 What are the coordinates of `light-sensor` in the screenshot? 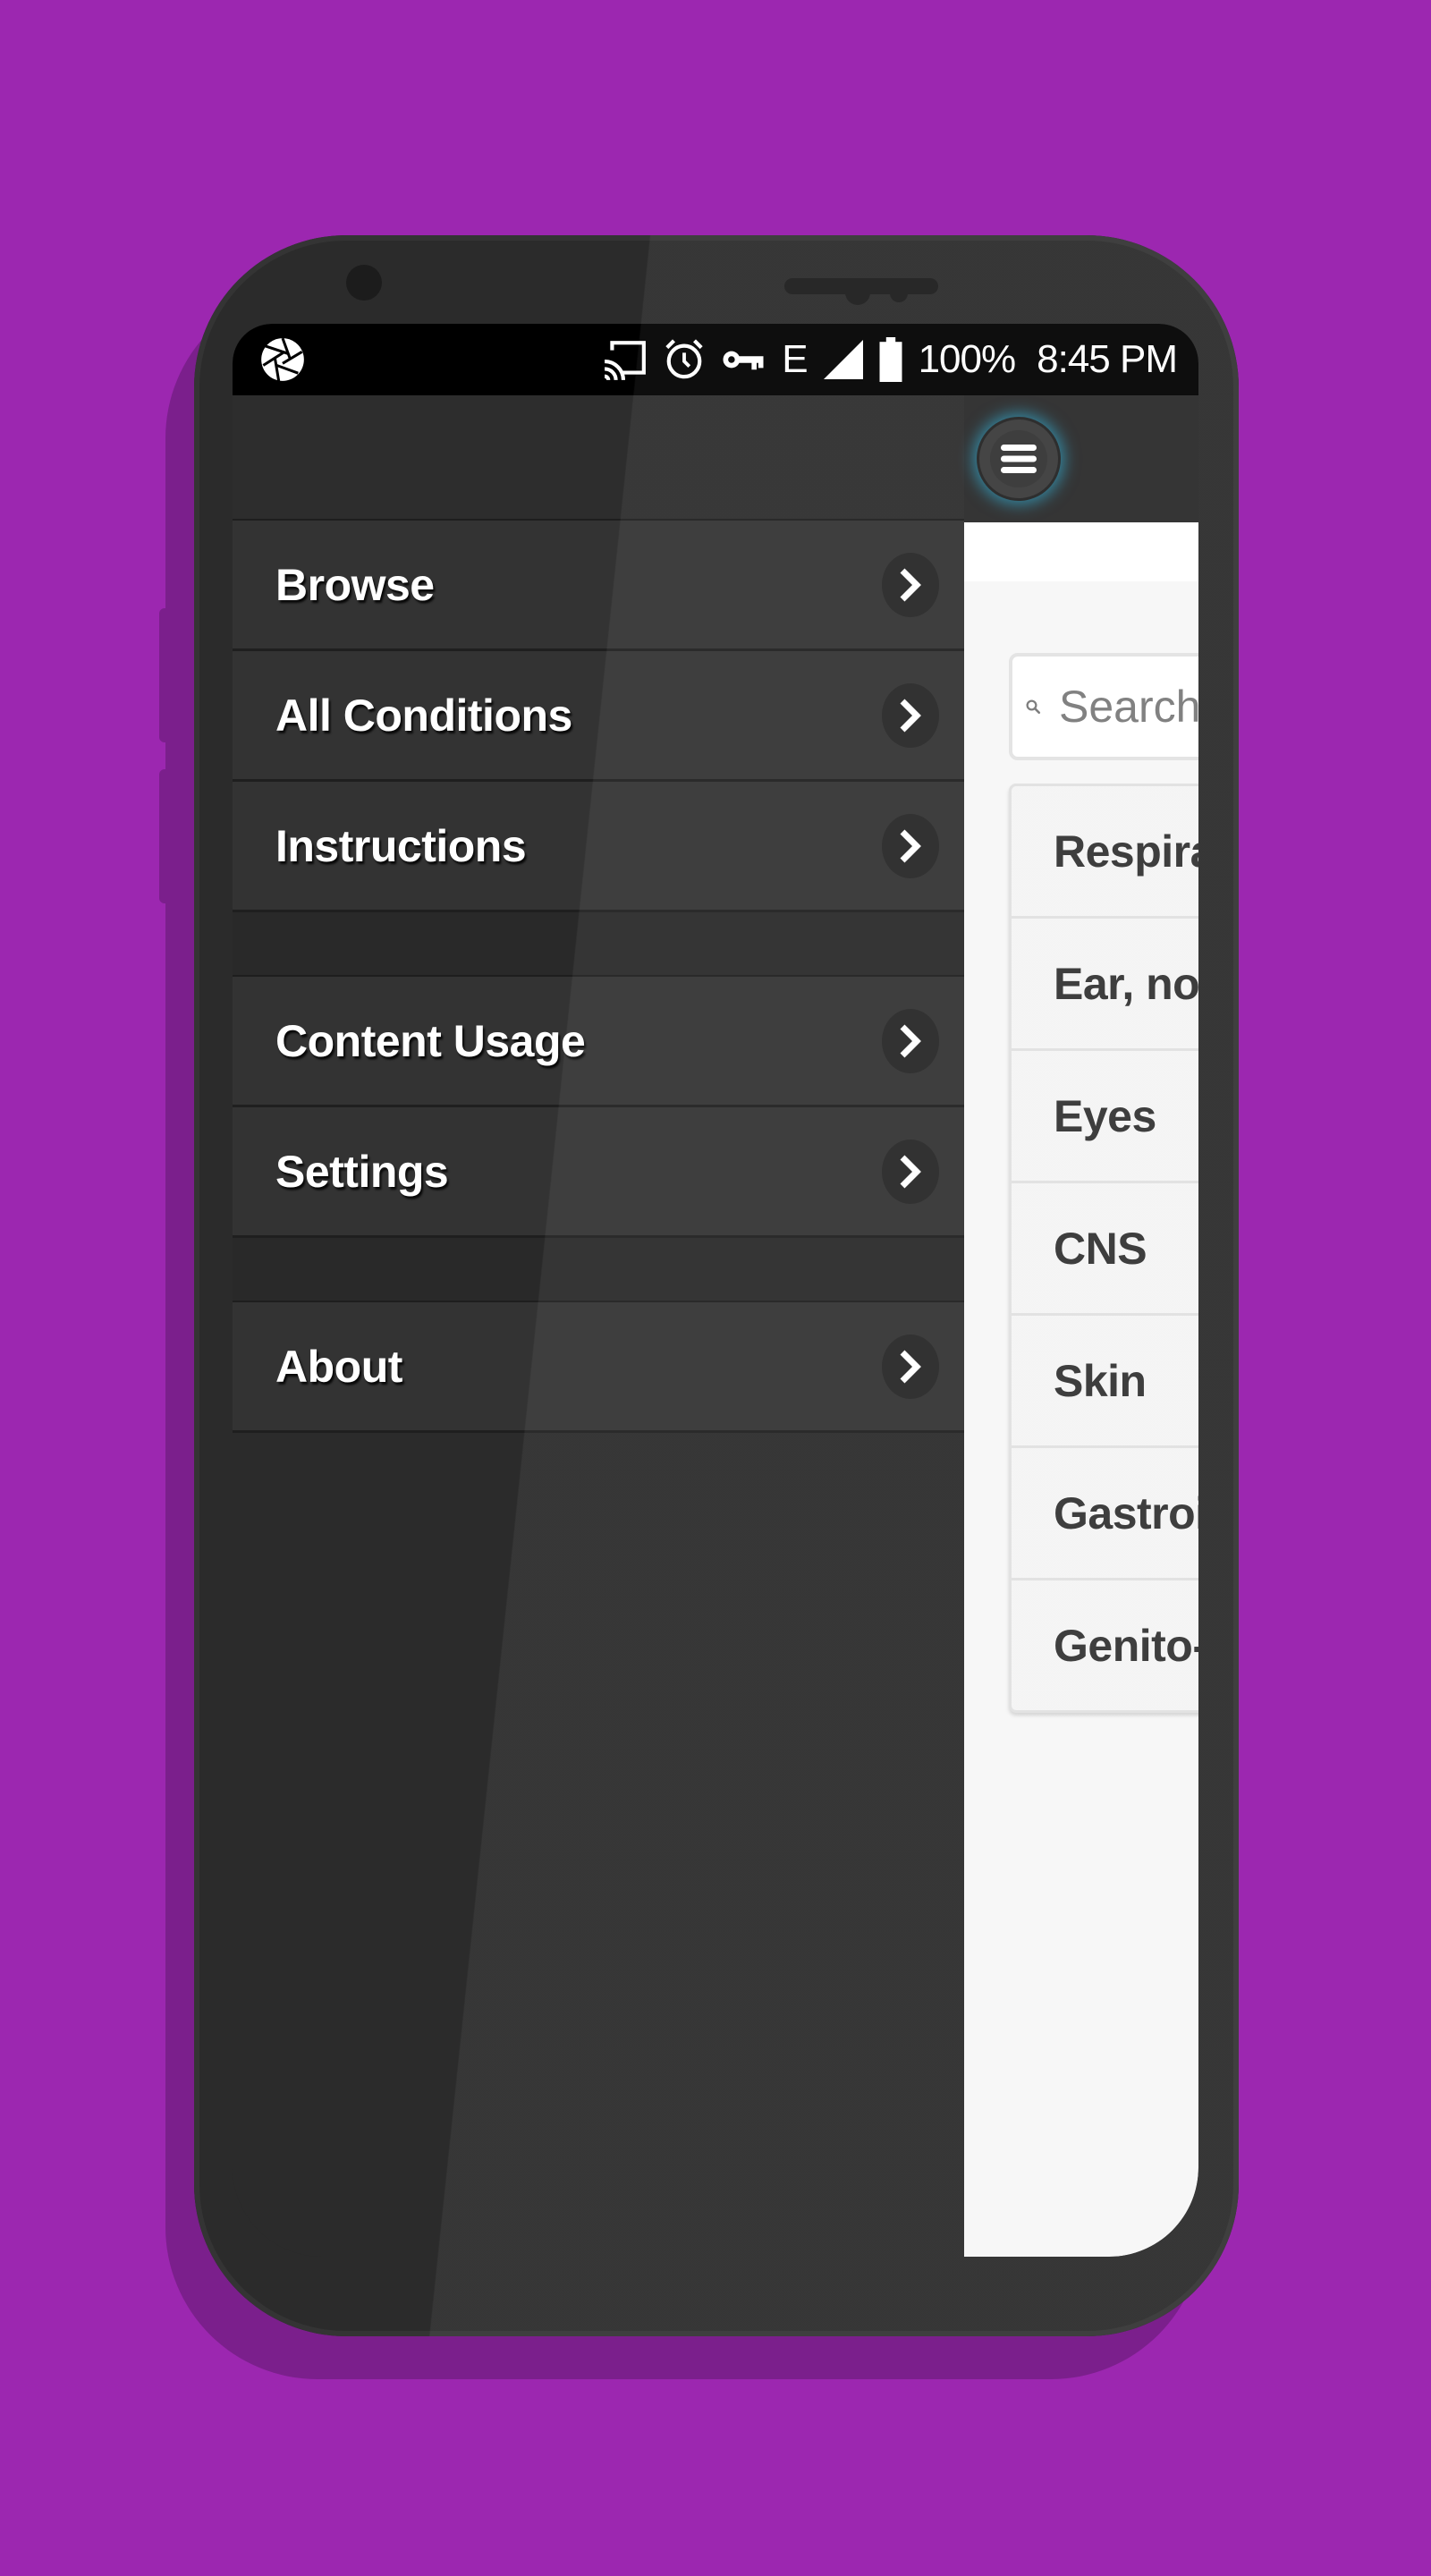 It's located at (899, 293).